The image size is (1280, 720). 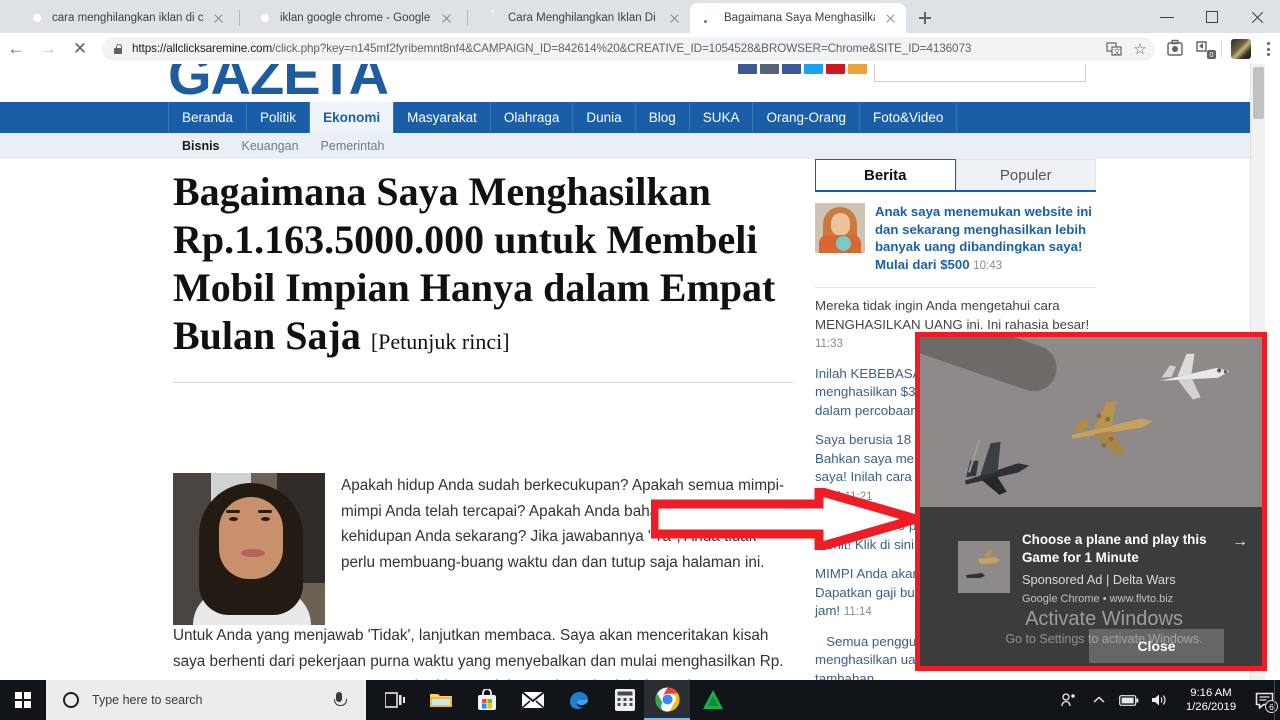 I want to click on file-explorer-icon, so click(x=441, y=700).